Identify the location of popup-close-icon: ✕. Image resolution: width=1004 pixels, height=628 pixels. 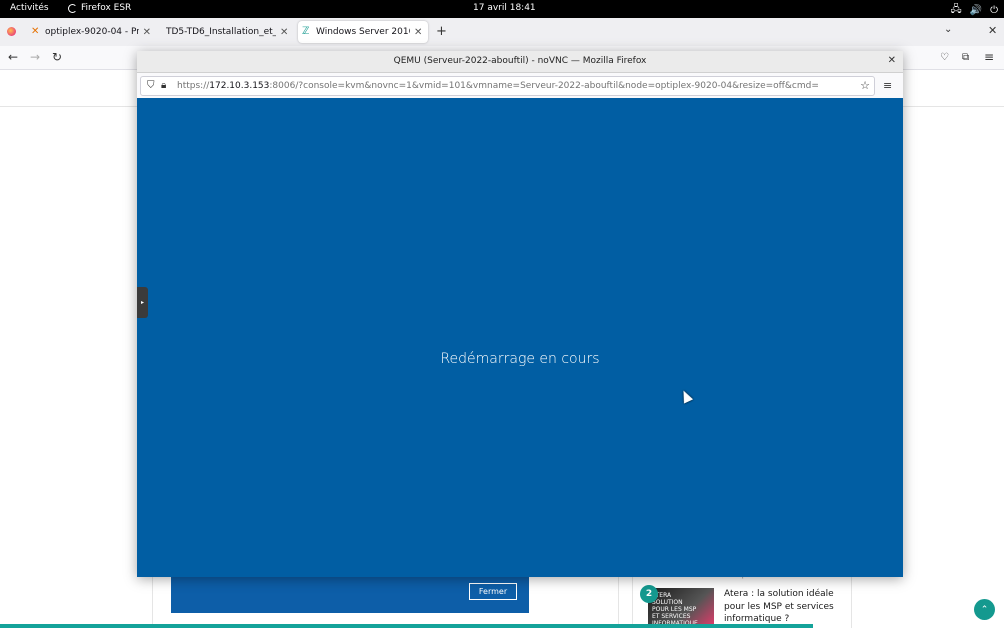
(892, 60).